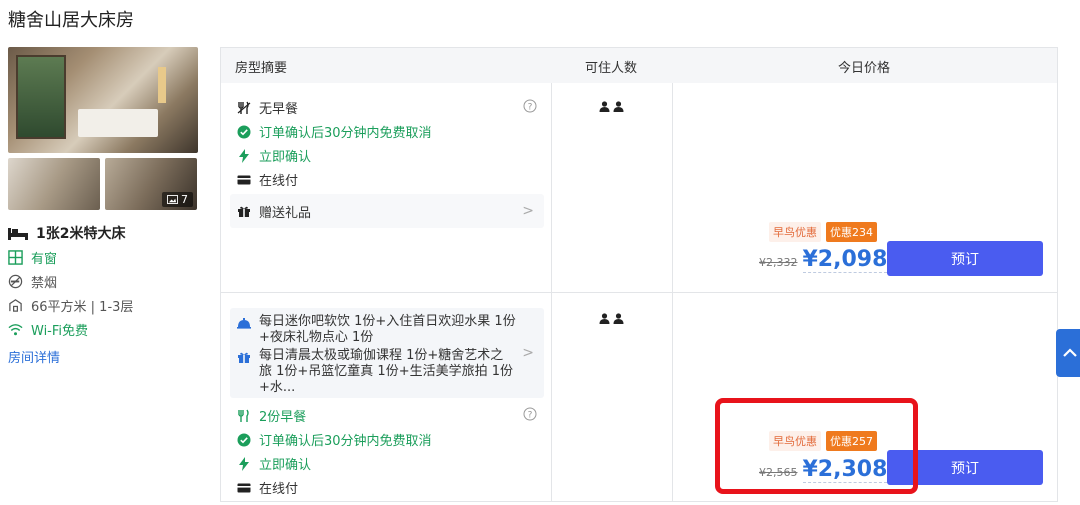  What do you see at coordinates (103, 100) in the screenshot?
I see `room-photo-main` at bounding box center [103, 100].